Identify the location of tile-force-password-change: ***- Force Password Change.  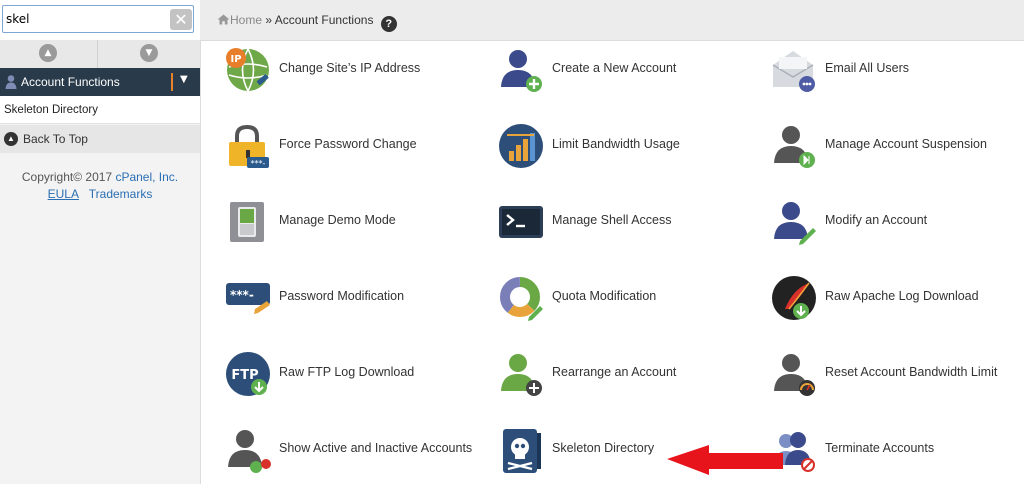
(350, 148).